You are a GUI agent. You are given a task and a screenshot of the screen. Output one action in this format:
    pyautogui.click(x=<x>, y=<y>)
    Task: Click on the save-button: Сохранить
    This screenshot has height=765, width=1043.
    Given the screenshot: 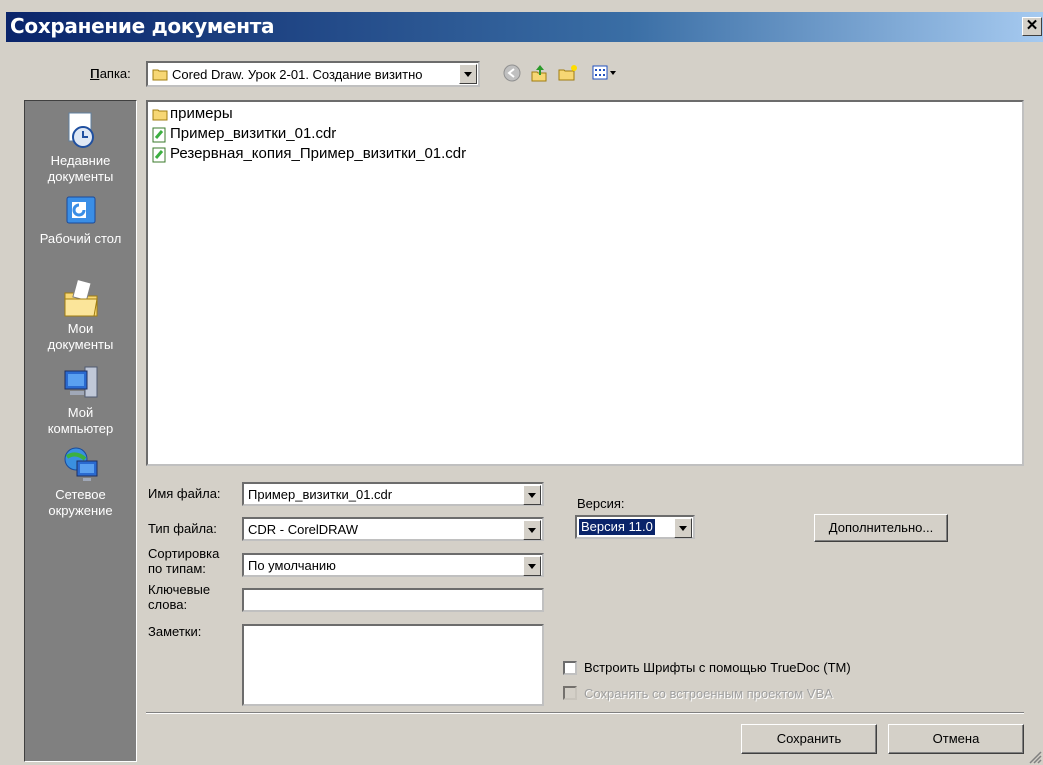 What is the action you would take?
    pyautogui.click(x=809, y=739)
    